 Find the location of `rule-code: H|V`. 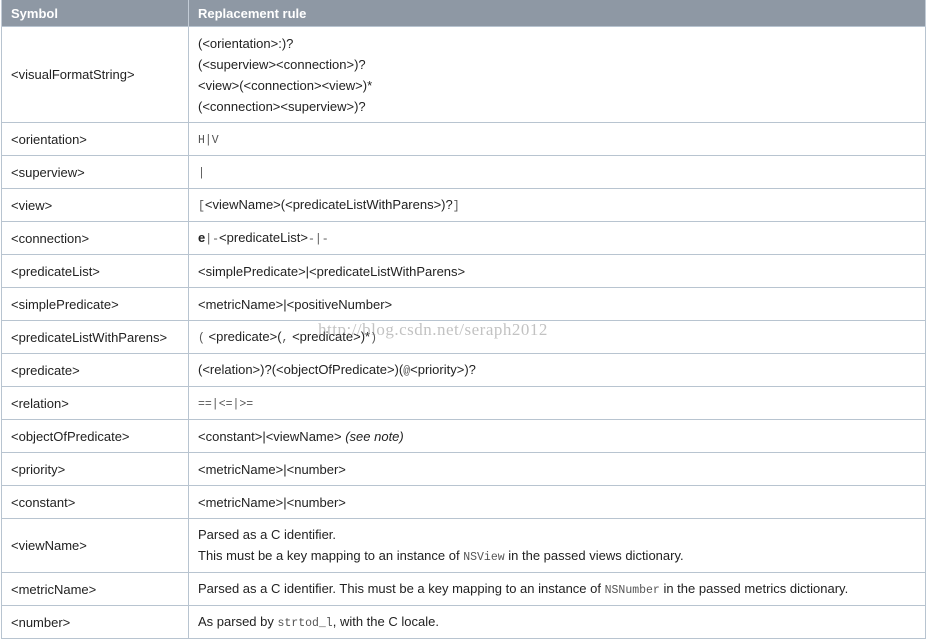

rule-code: H|V is located at coordinates (208, 140).